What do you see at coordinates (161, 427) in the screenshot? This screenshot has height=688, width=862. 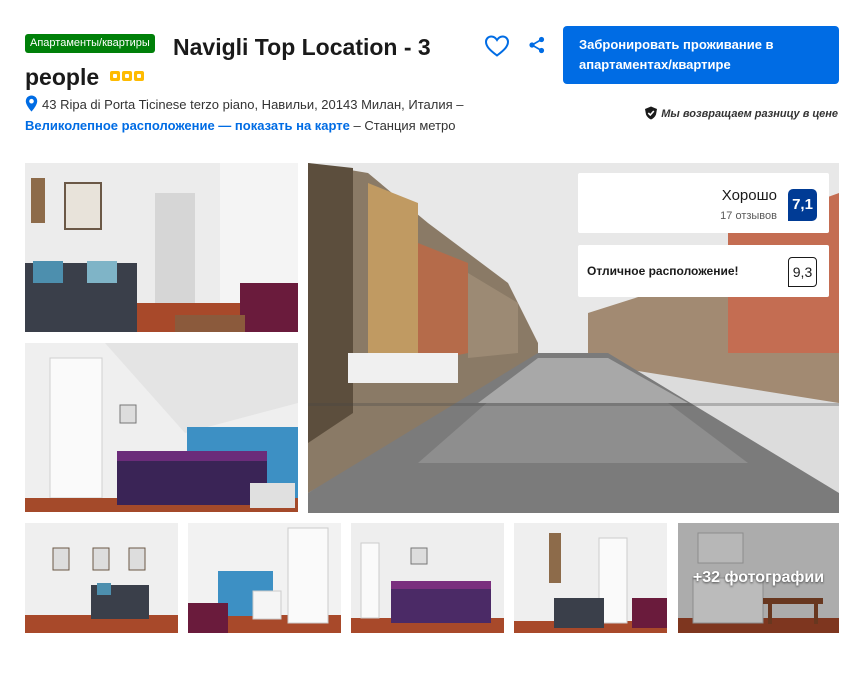 I see `photo-bedroom` at bounding box center [161, 427].